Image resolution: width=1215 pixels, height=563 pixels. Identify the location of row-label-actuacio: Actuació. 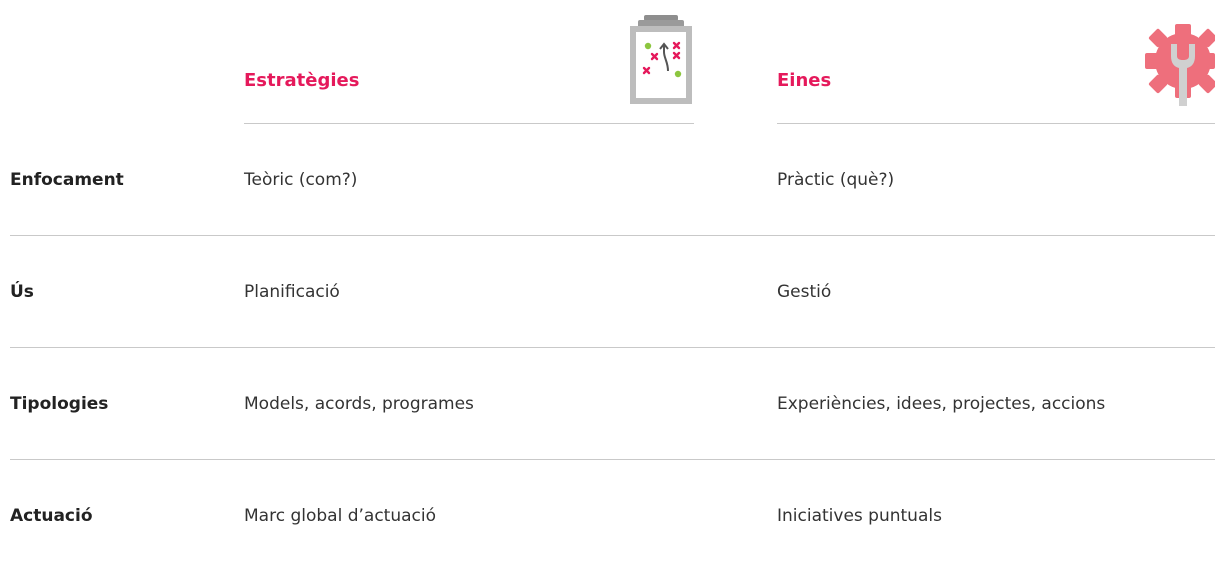
(51, 516).